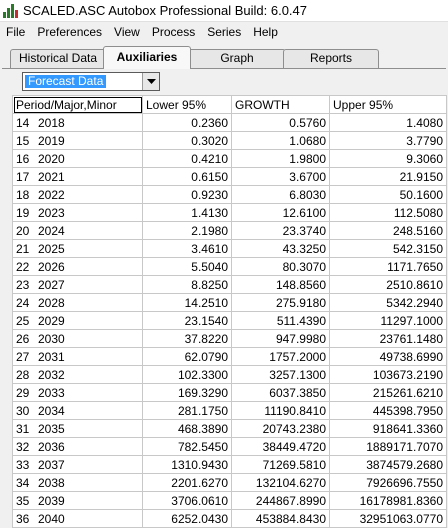 This screenshot has height=528, width=448. I want to click on upper-95-cell: 2510.8610, so click(388, 284).